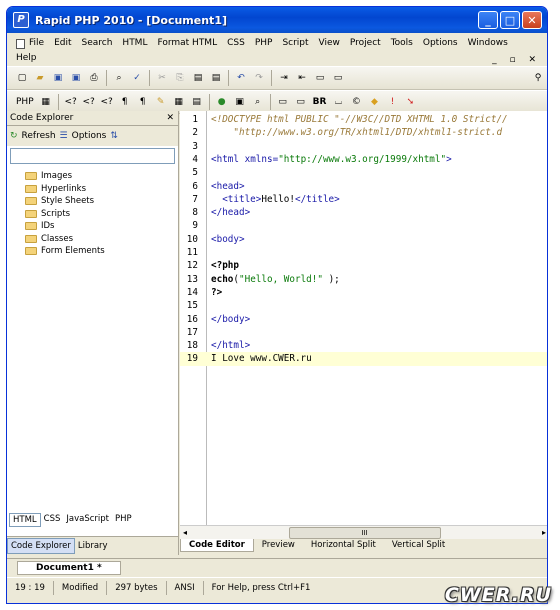 The image size is (560, 610). What do you see at coordinates (58, 78) in the screenshot?
I see `save-icon: ▣` at bounding box center [58, 78].